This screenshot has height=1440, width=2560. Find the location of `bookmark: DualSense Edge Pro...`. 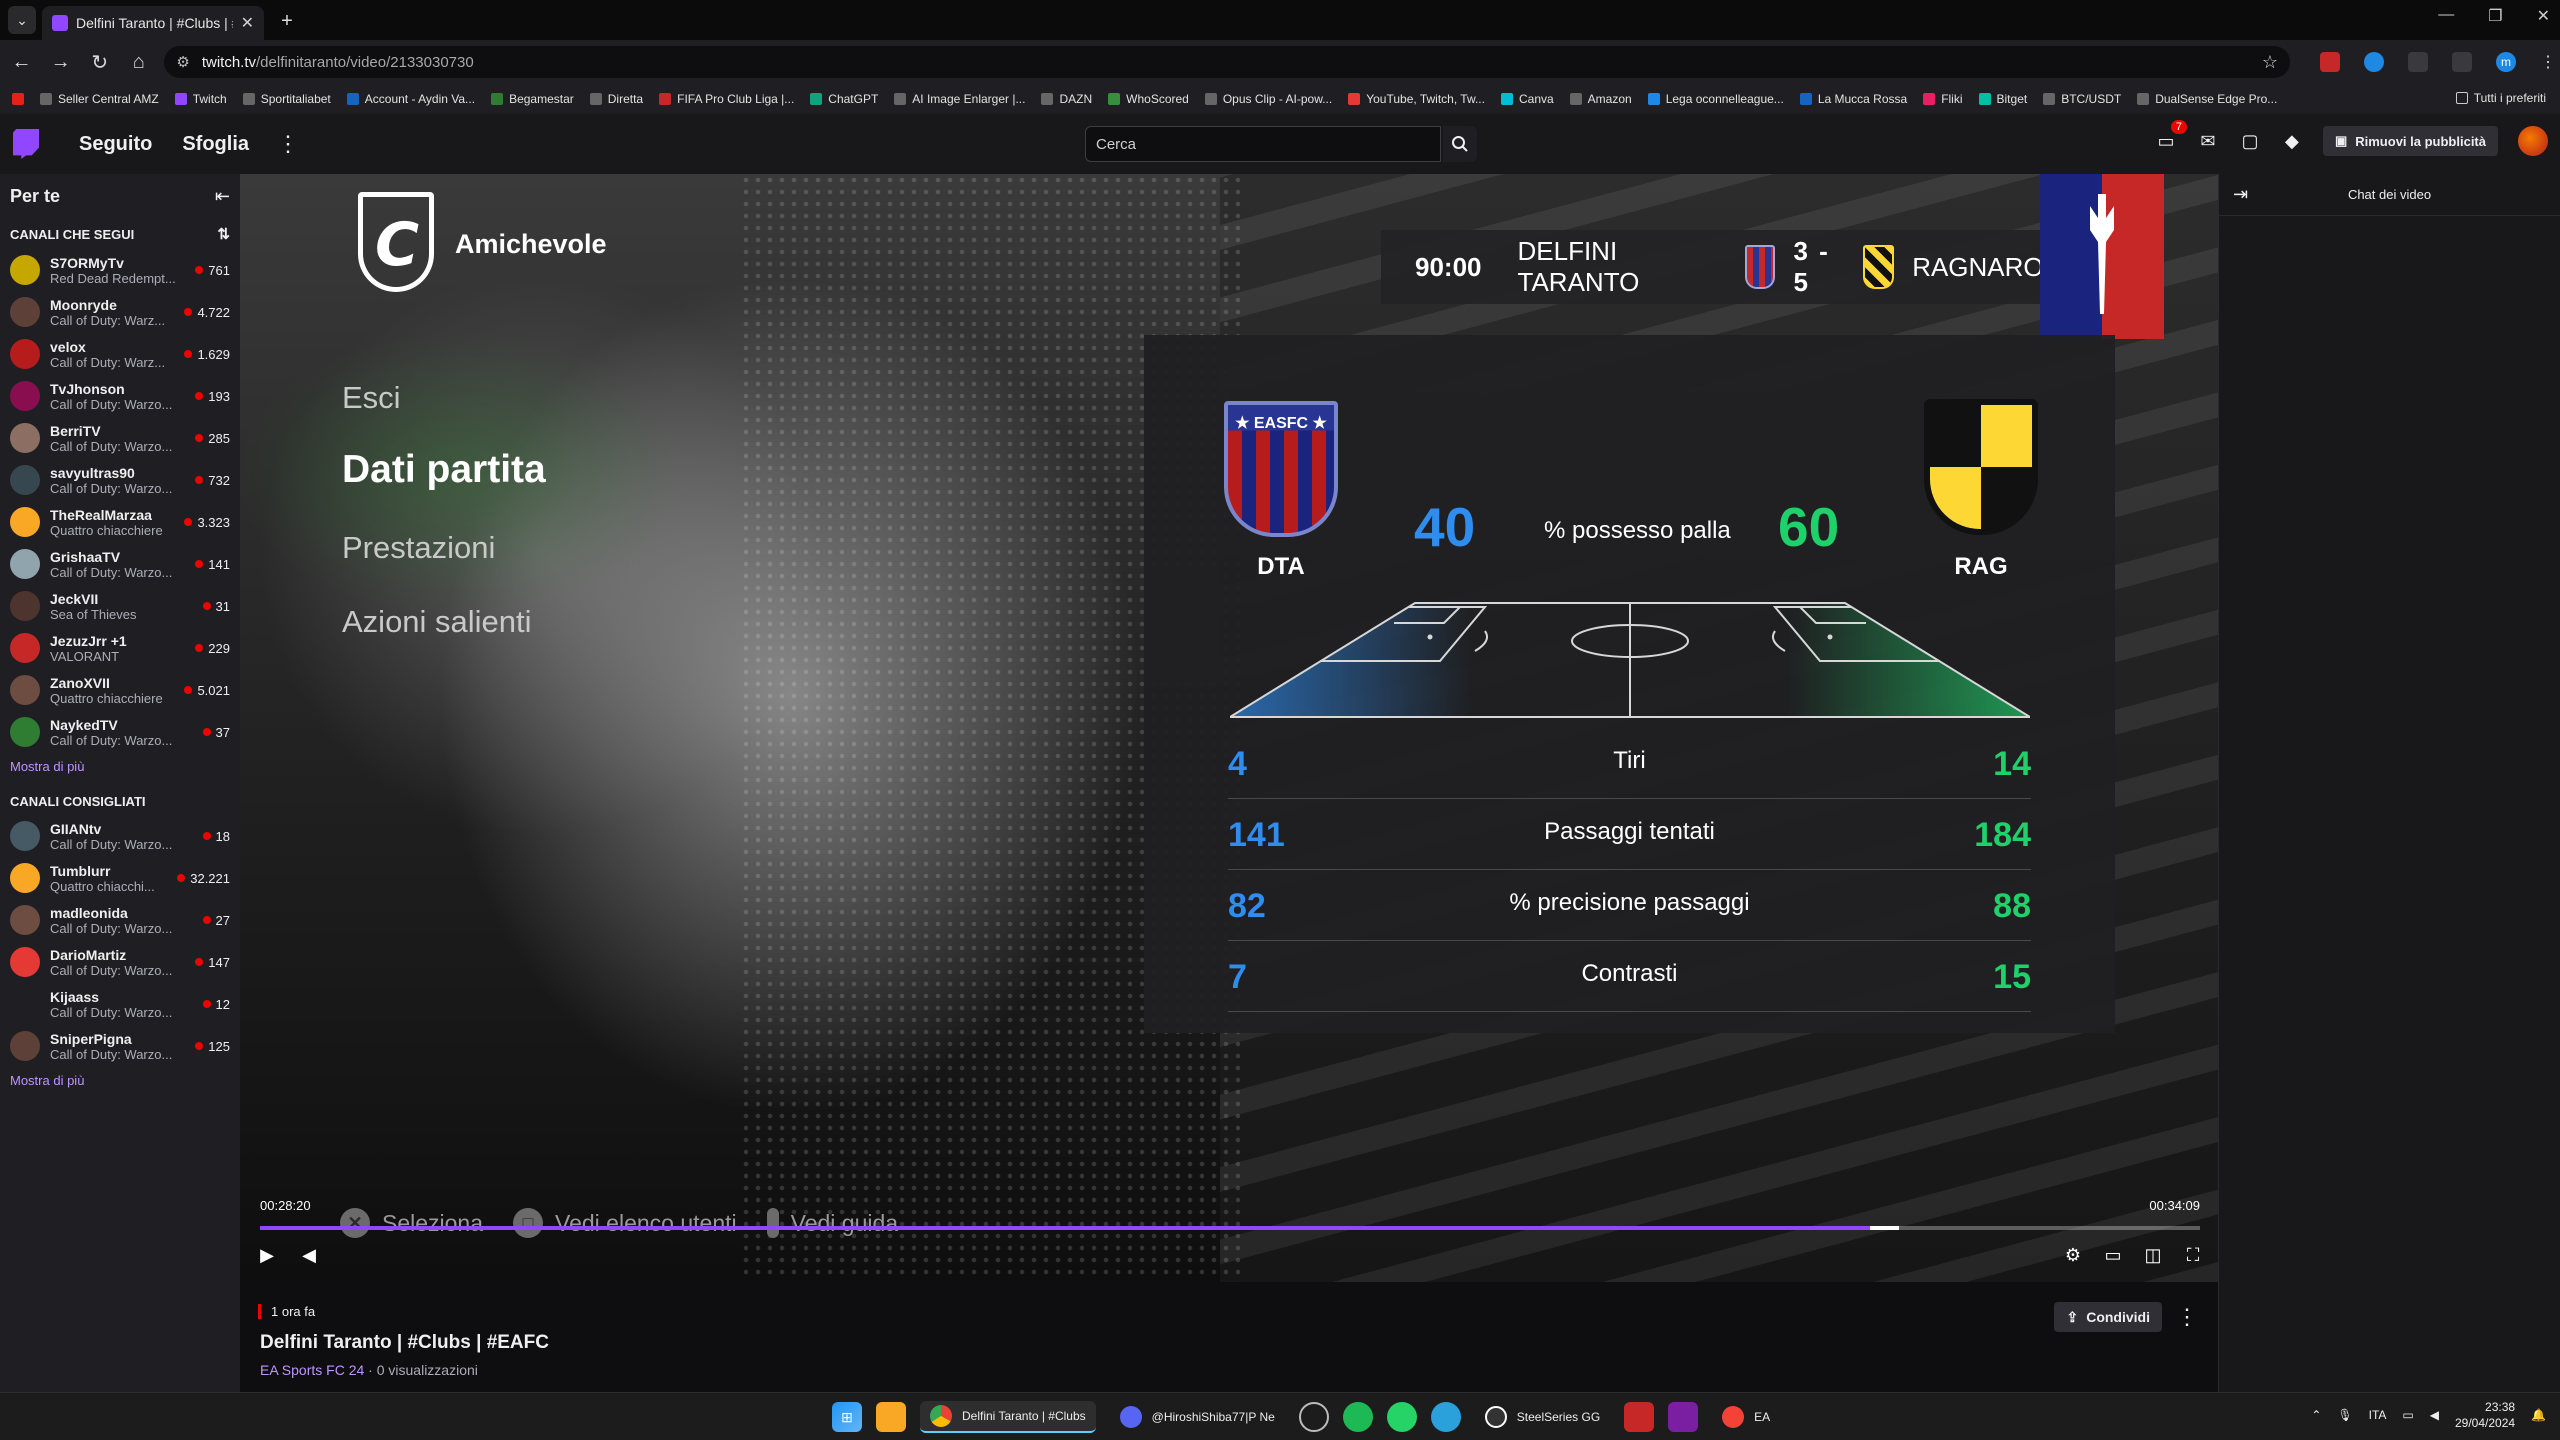

bookmark: DualSense Edge Pro... is located at coordinates (2207, 99).